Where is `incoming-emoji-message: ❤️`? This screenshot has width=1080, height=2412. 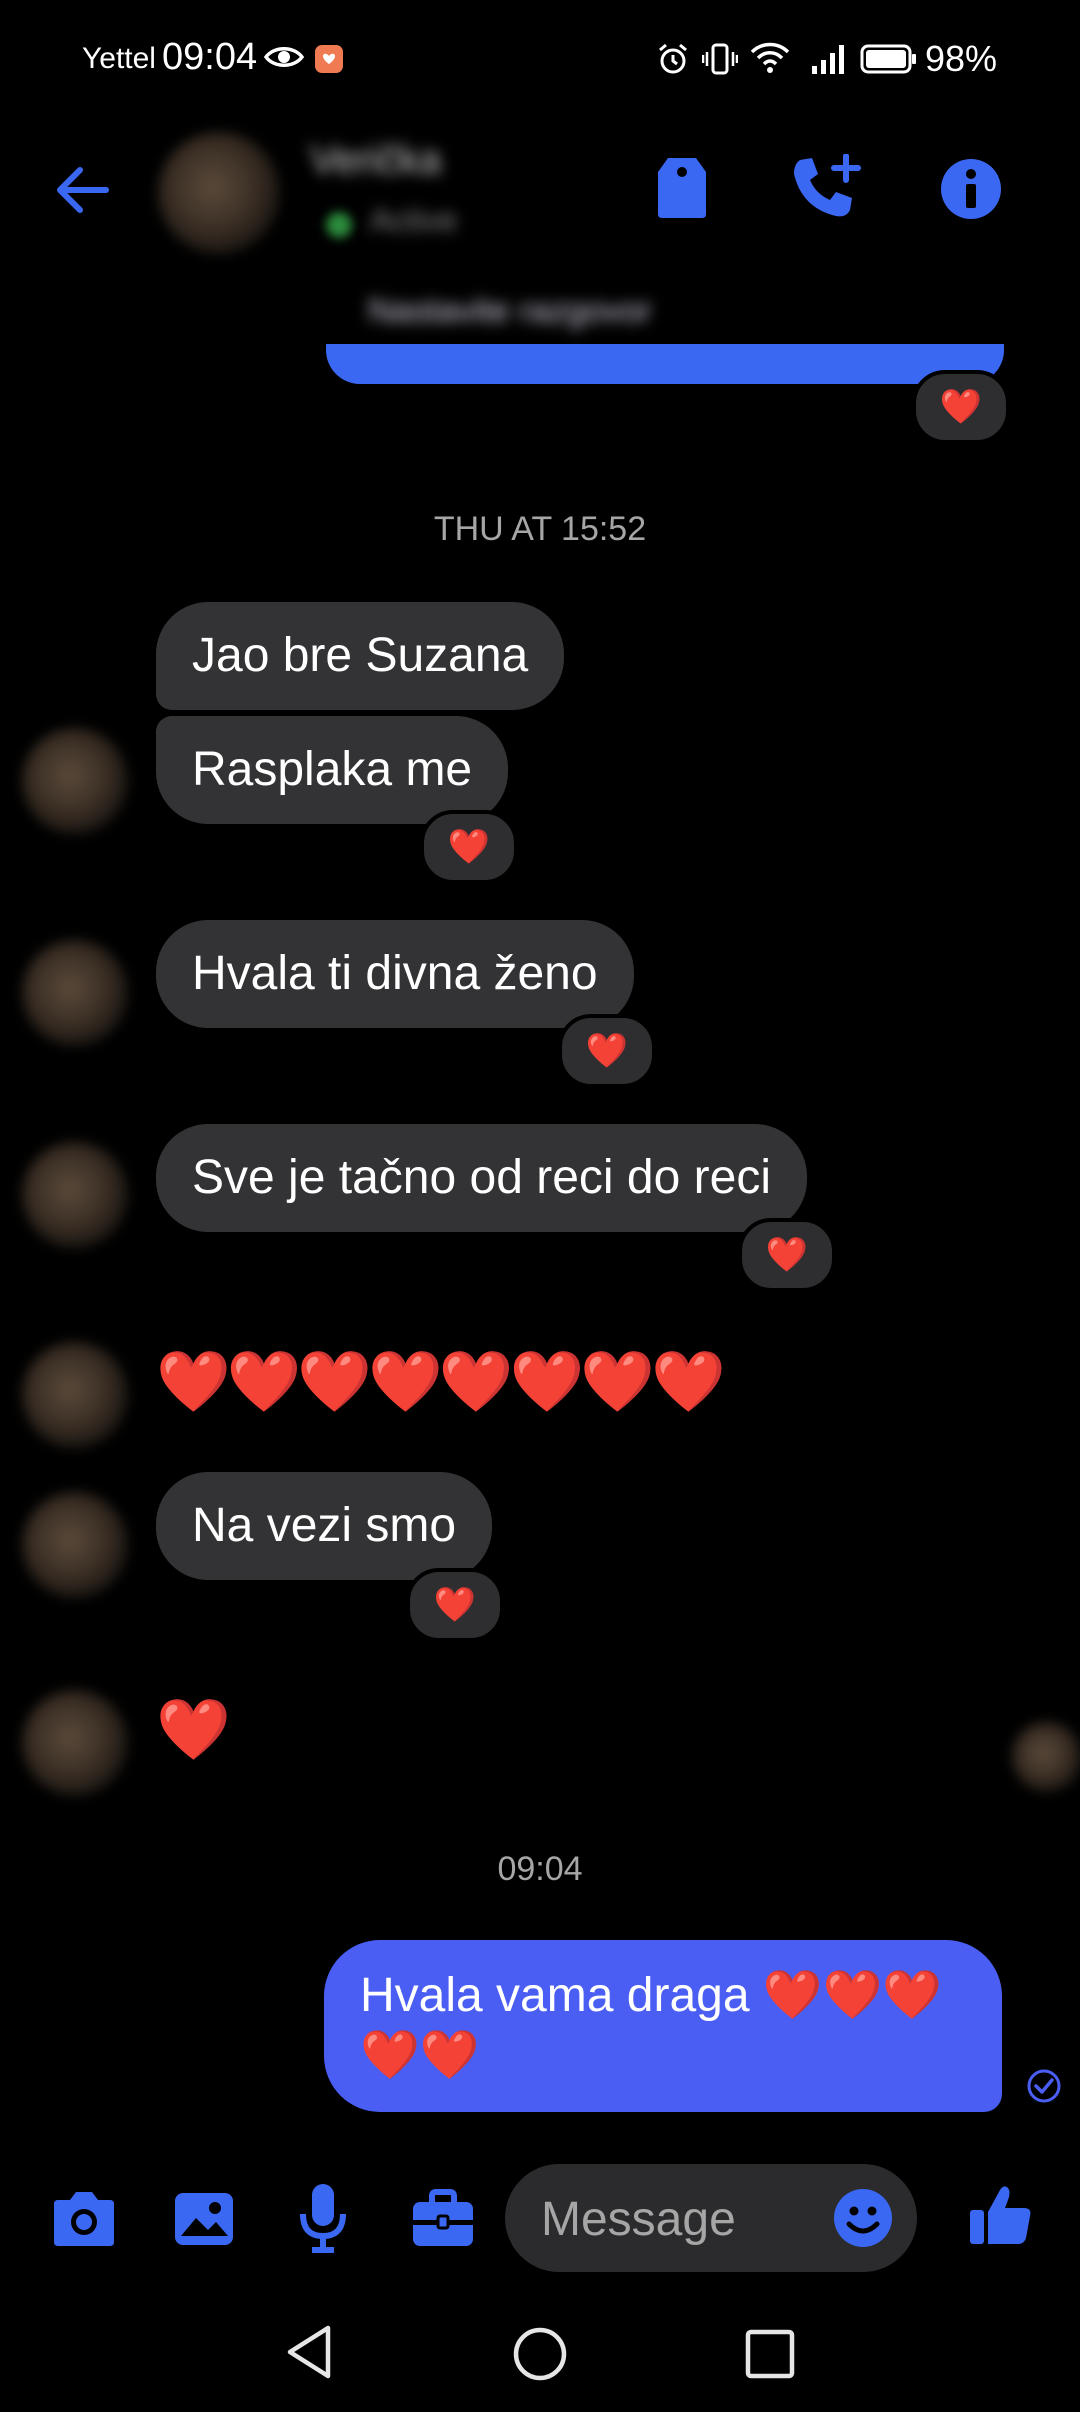
incoming-emoji-message: ❤️ is located at coordinates (193, 1730).